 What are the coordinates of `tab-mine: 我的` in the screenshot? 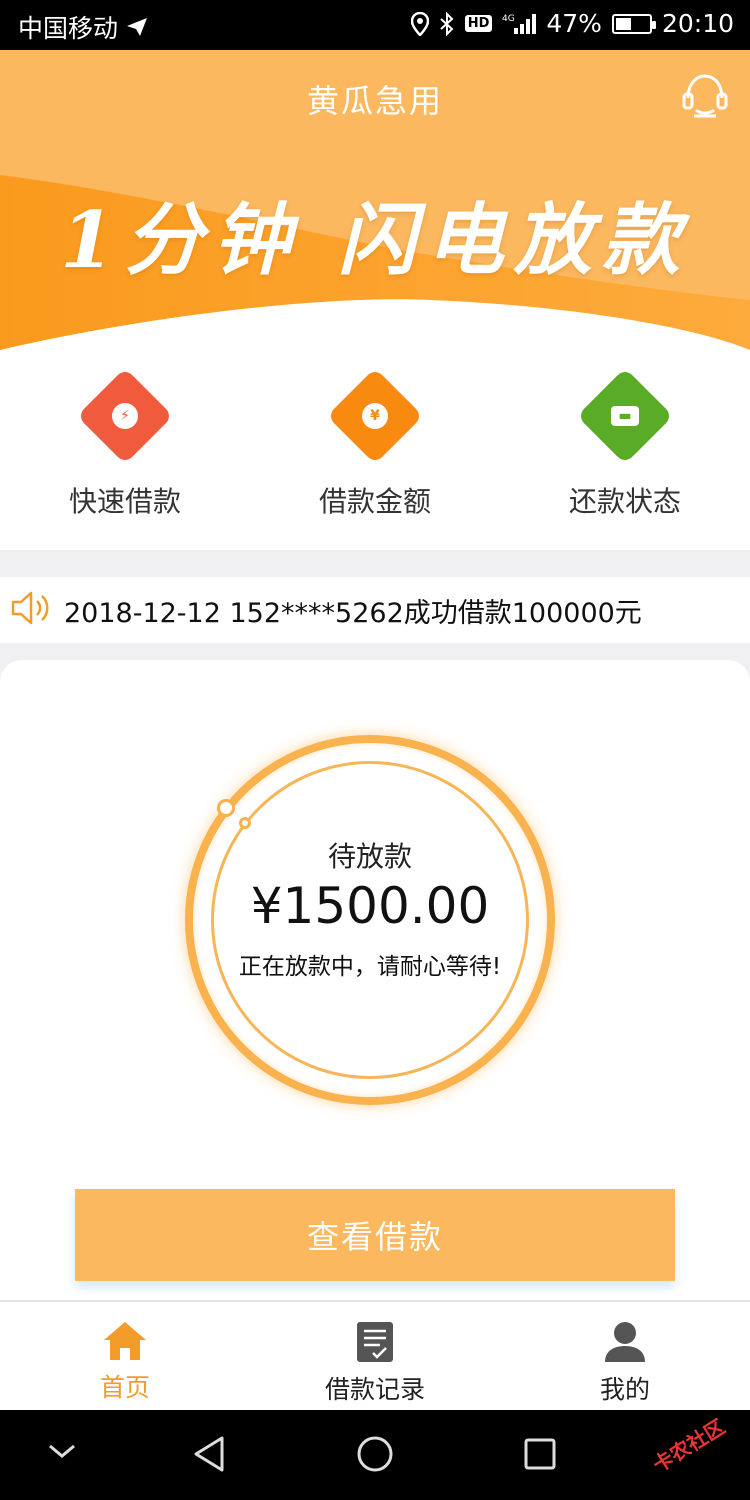 It's located at (625, 1356).